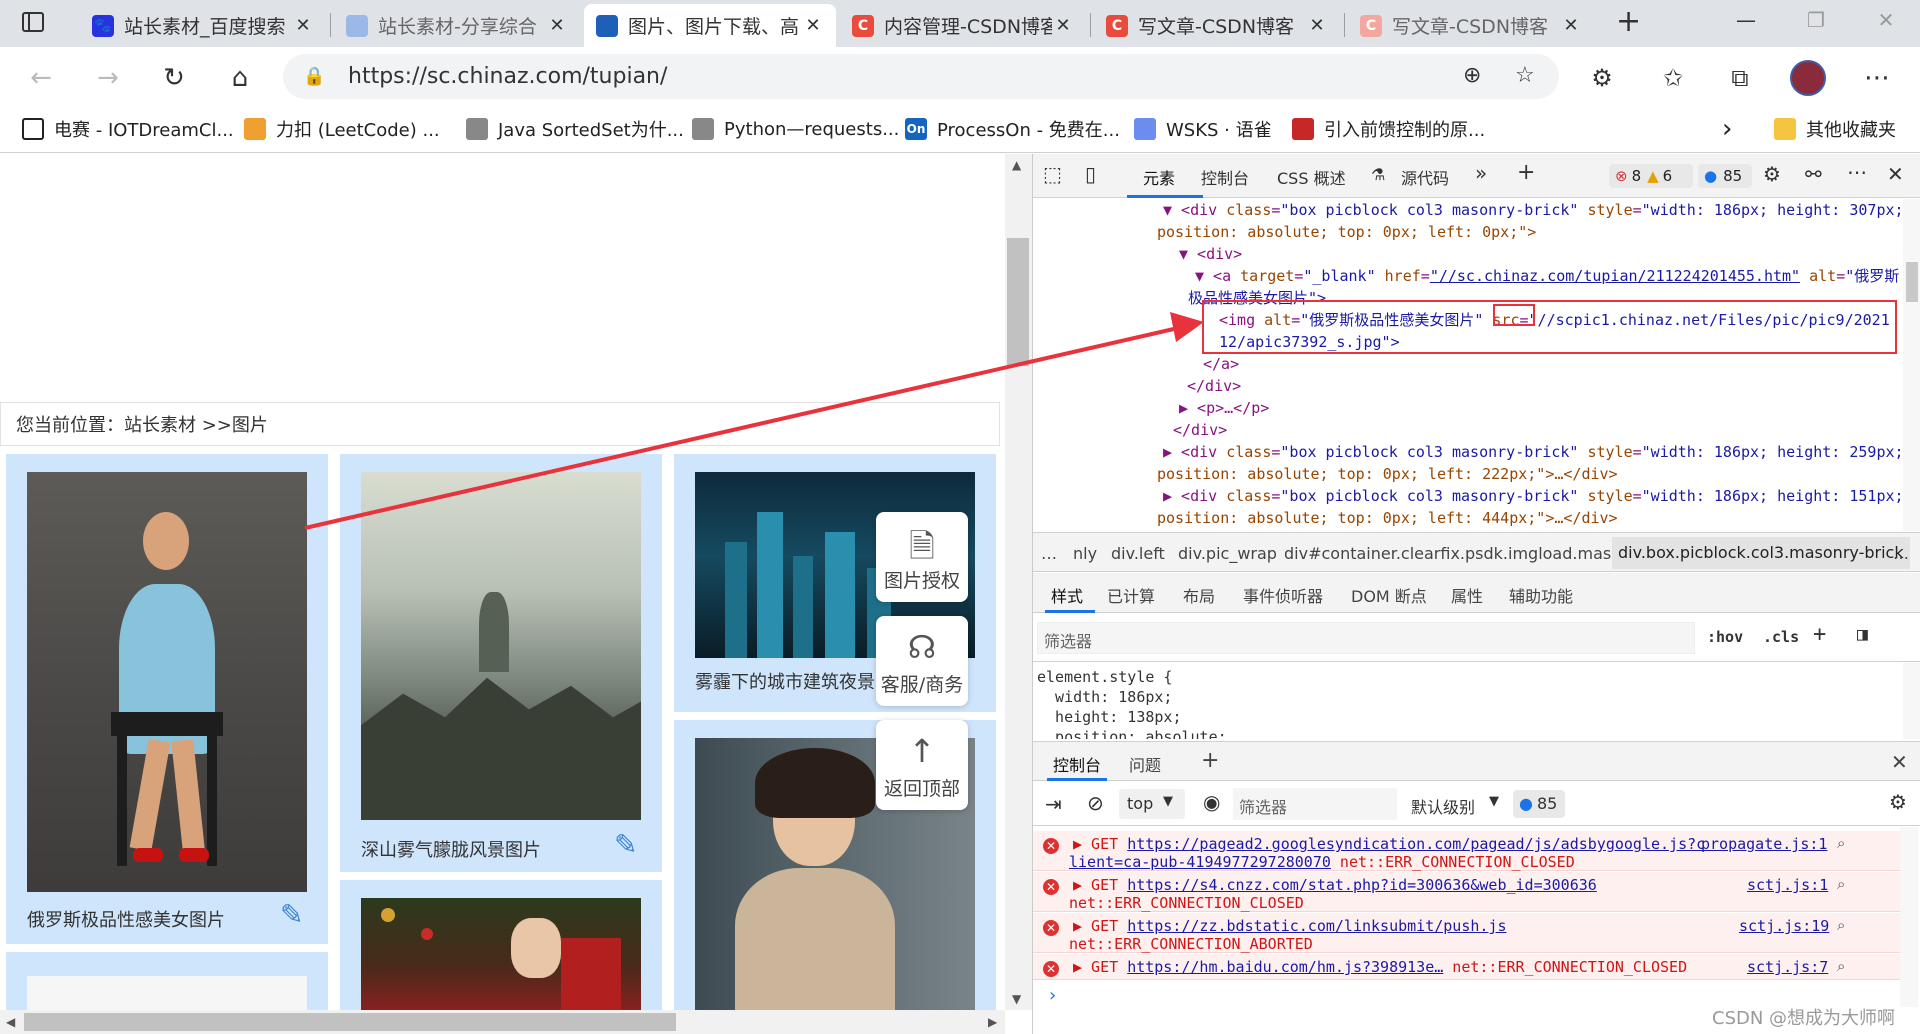  What do you see at coordinates (1052, 995) in the screenshot?
I see `console-prompt: ›` at bounding box center [1052, 995].